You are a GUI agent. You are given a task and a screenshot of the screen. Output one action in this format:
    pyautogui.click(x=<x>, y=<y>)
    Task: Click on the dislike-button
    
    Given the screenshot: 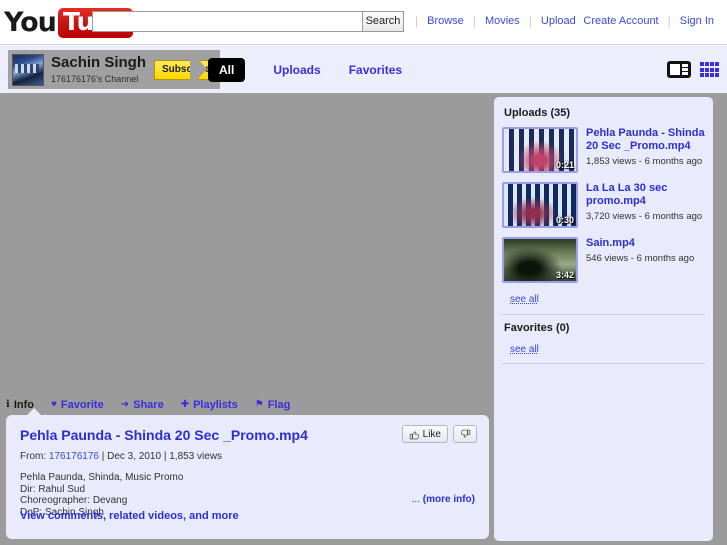 What is the action you would take?
    pyautogui.click(x=465, y=434)
    